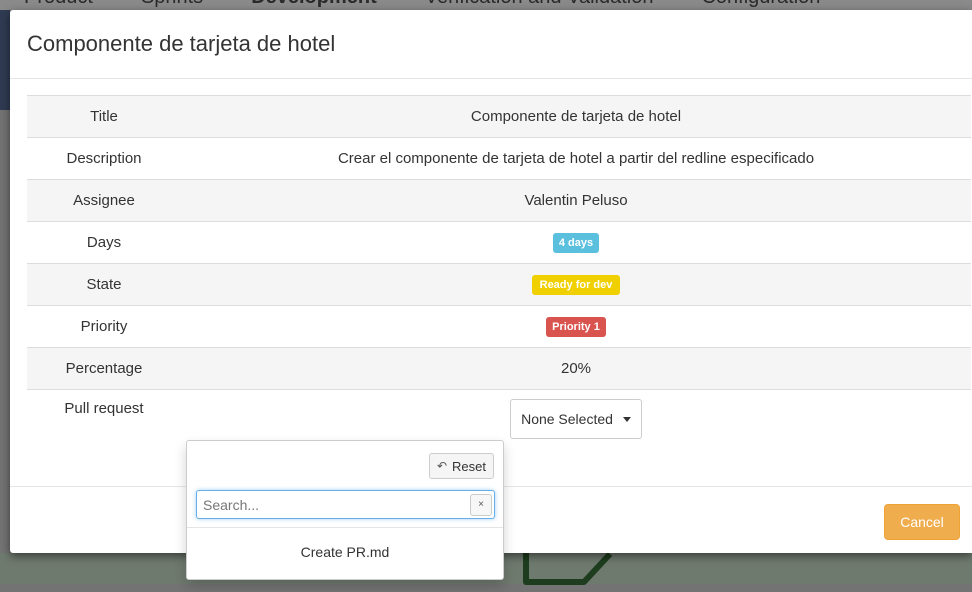 The image size is (972, 592). I want to click on row-value-percentage: 20%, so click(576, 368).